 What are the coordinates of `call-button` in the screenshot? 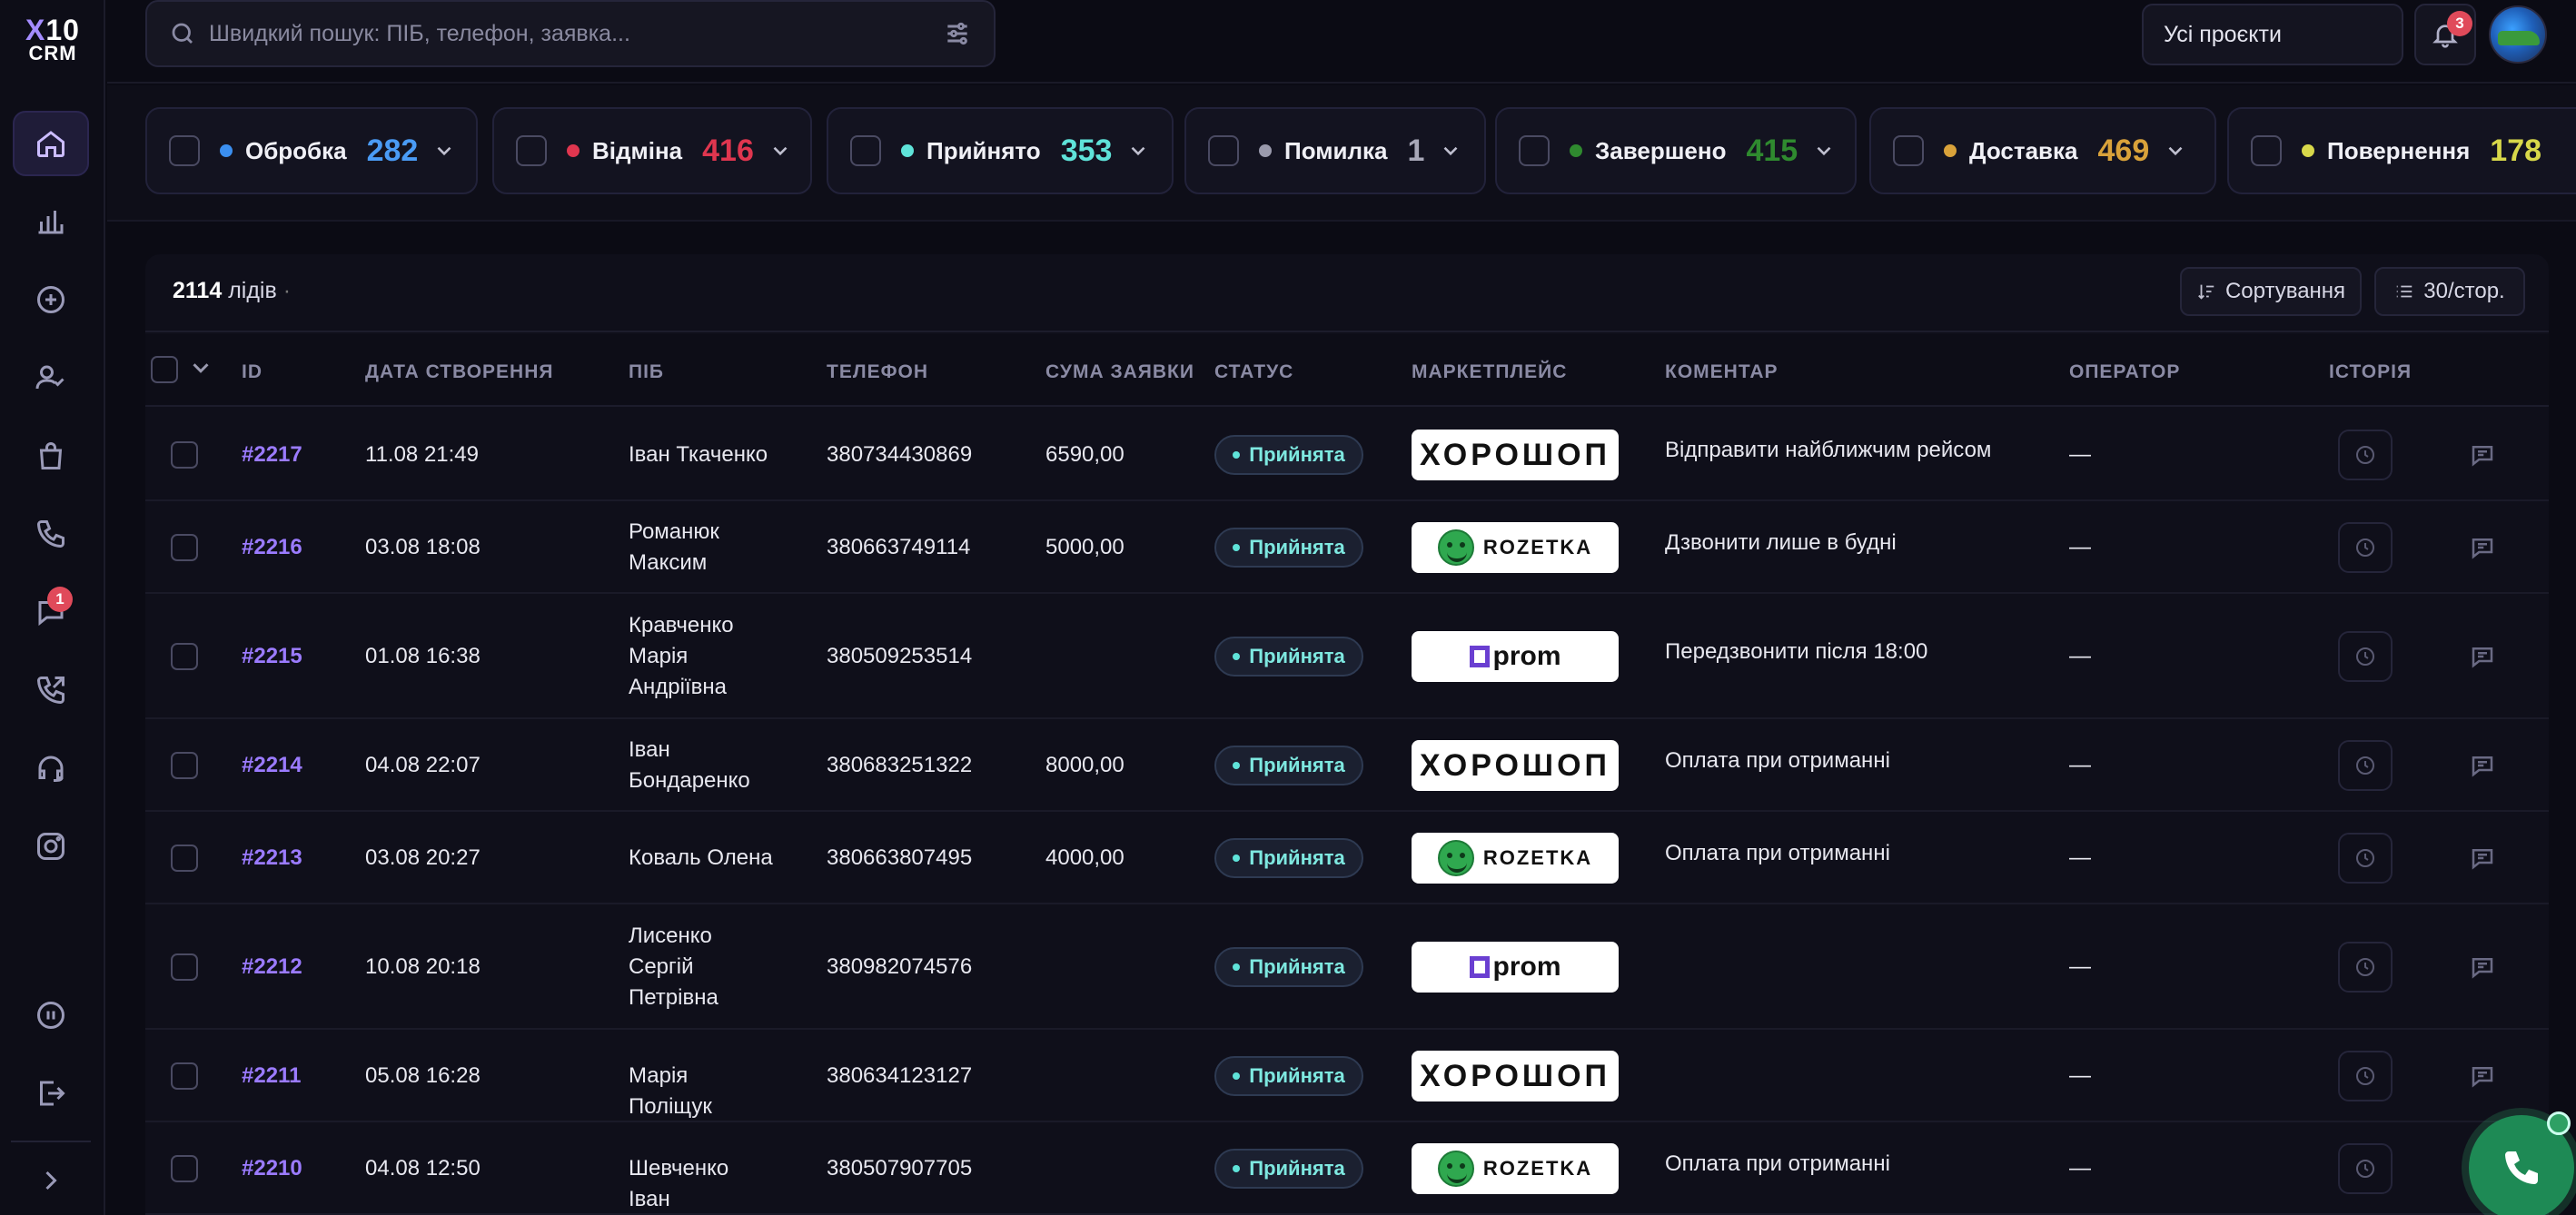 It's located at (2521, 1163).